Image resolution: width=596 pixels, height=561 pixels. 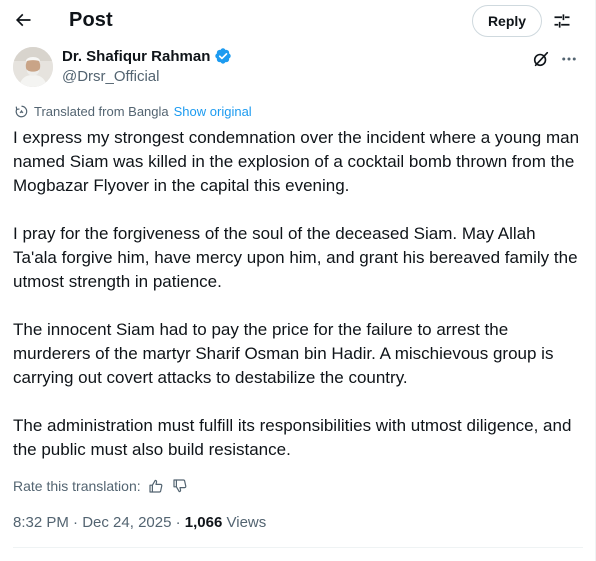 I want to click on thumbs-up-button, so click(x=156, y=486).